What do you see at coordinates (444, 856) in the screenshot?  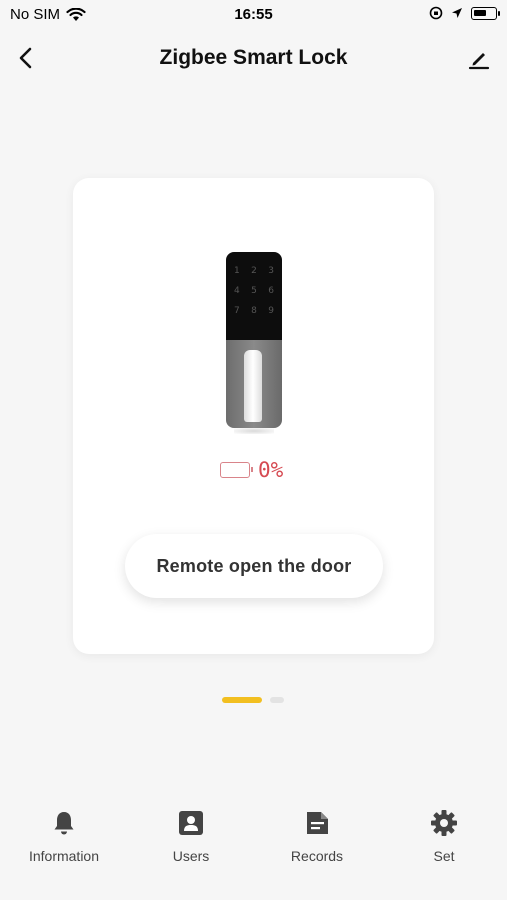 I see `tab-label: Set` at bounding box center [444, 856].